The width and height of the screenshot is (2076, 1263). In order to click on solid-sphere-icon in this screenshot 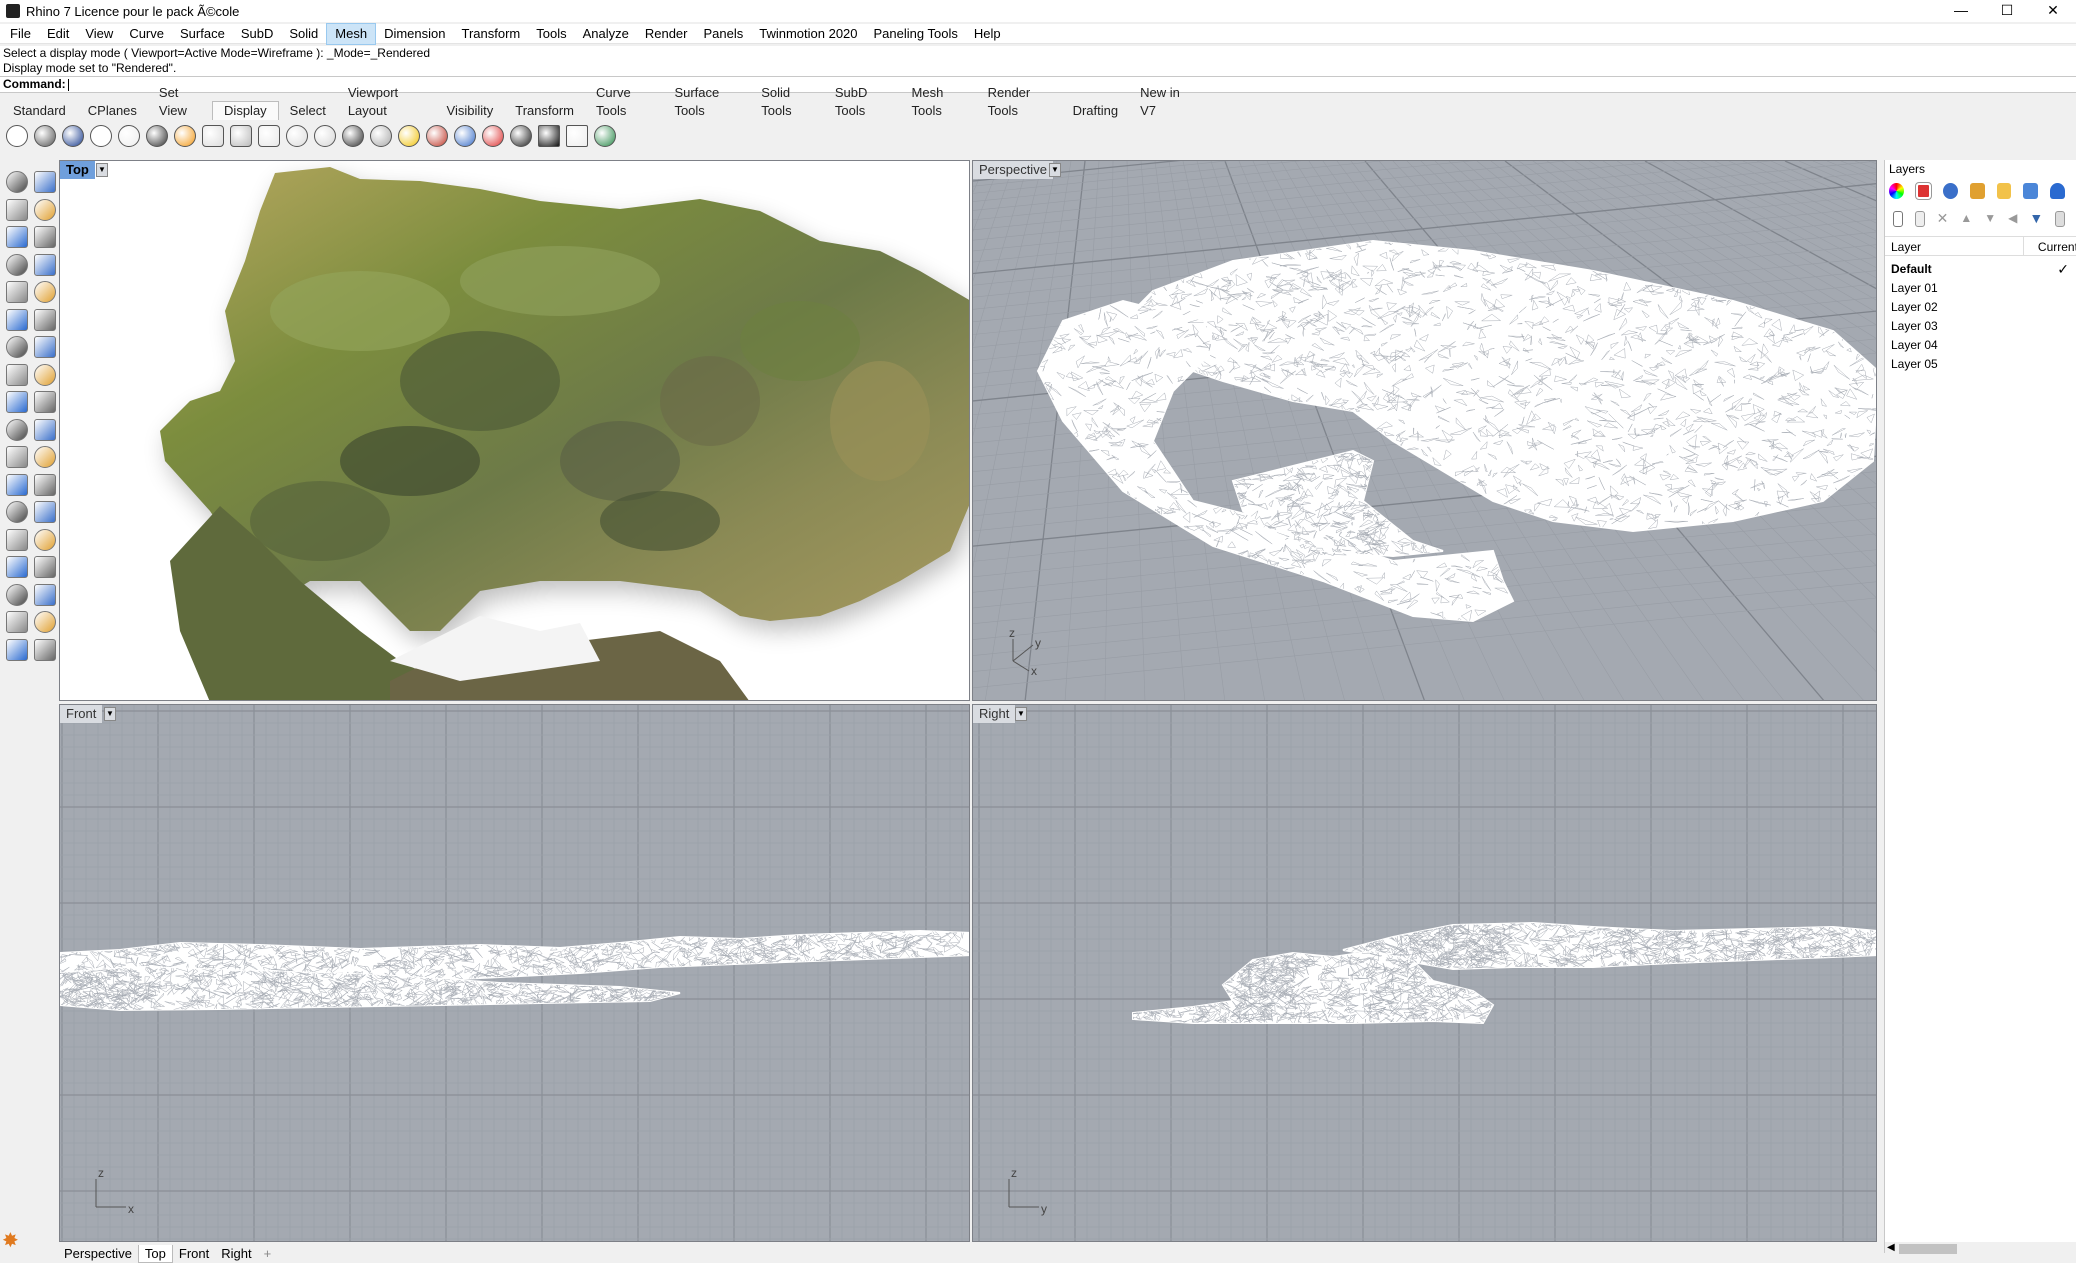, I will do `click(45, 347)`.